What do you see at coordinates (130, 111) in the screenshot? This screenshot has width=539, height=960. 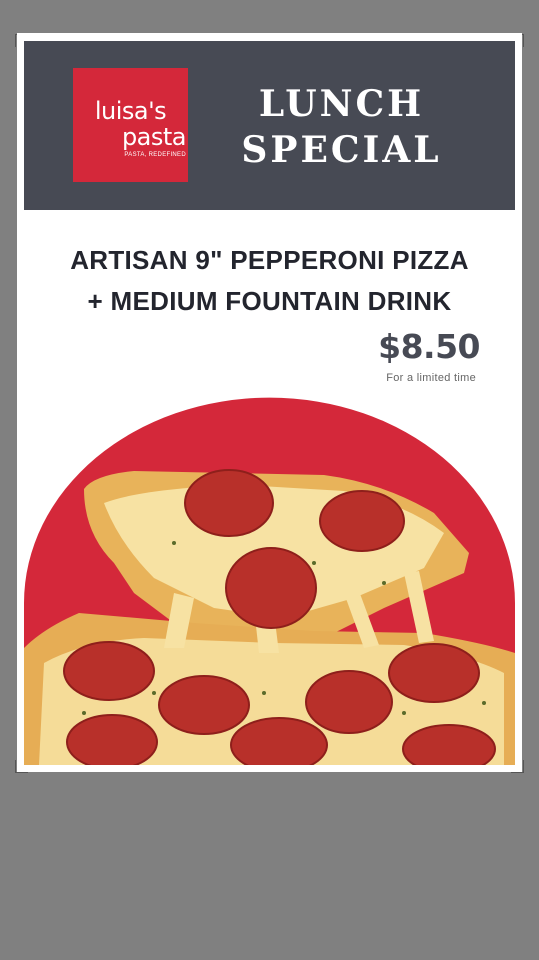 I see `logo-wordmark-top: luisa's` at bounding box center [130, 111].